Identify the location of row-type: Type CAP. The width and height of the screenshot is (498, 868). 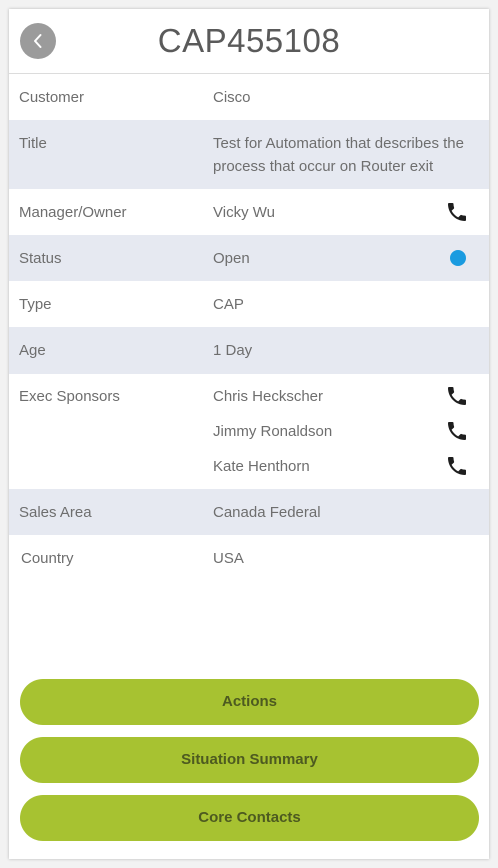
(249, 304).